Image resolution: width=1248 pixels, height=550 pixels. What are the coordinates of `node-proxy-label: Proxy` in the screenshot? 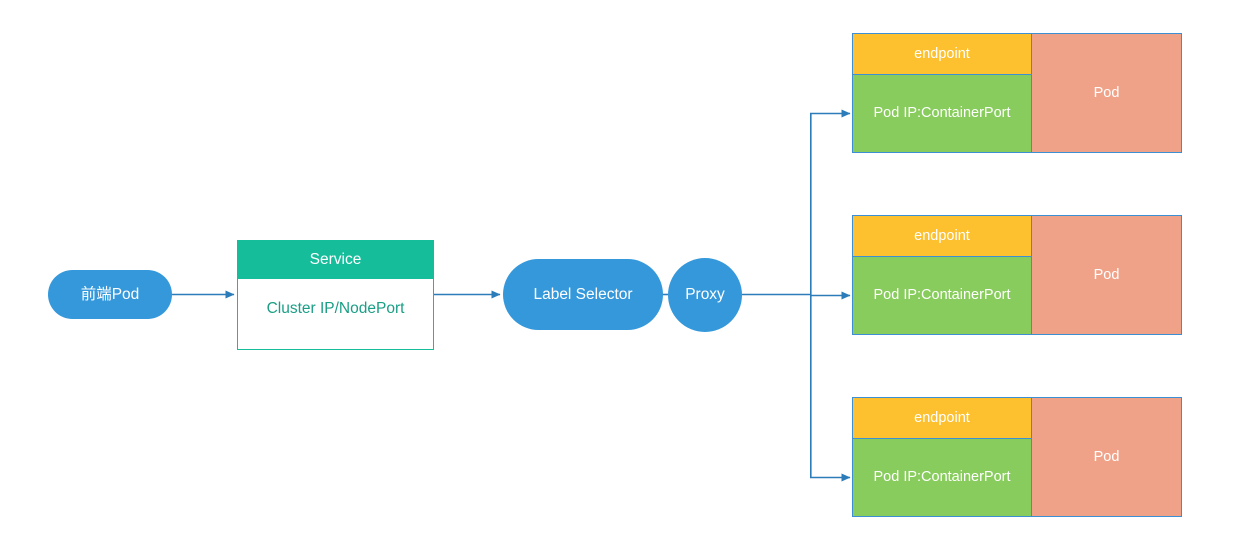 It's located at (705, 295).